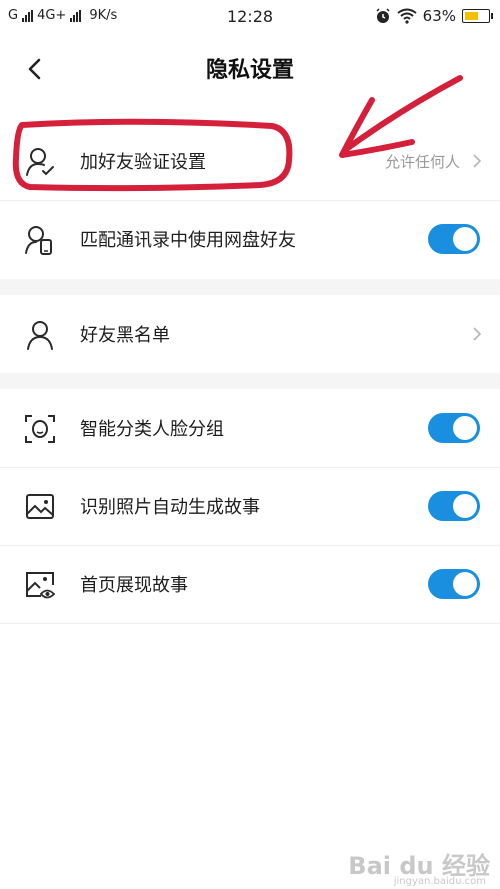 The width and height of the screenshot is (500, 889). I want to click on row-label: 识别照片自动生成故事, so click(170, 507).